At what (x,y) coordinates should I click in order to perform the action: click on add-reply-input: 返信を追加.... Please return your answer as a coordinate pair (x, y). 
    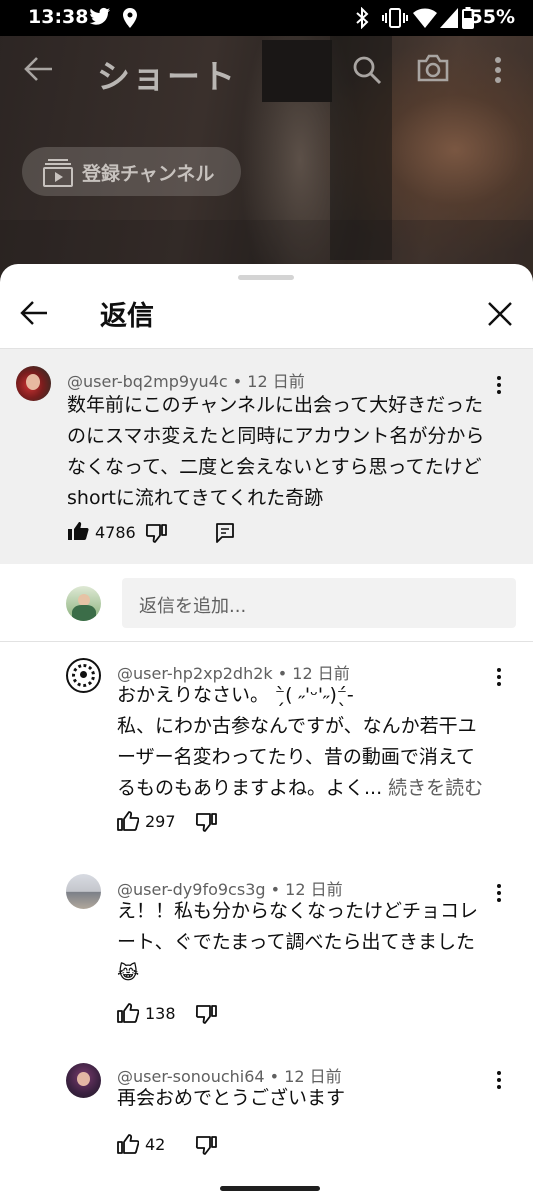
    Looking at the image, I should click on (319, 603).